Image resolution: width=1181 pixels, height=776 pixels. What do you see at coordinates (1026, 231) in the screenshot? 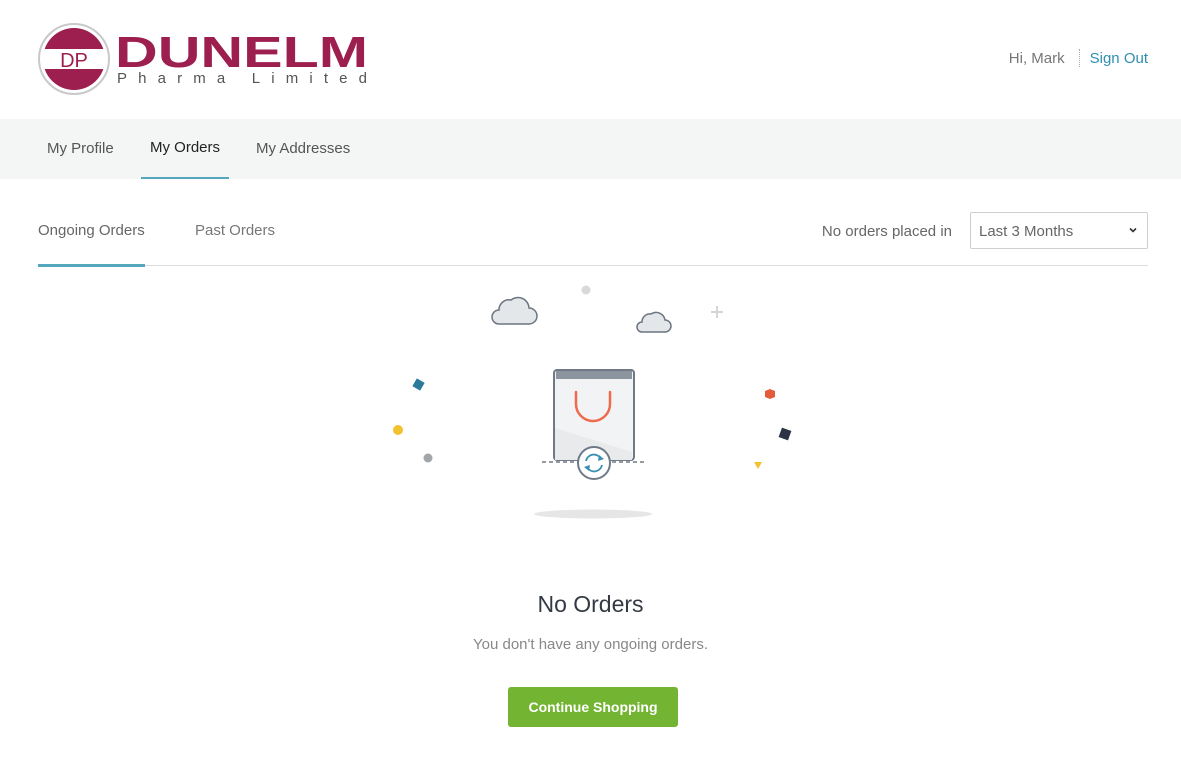
I see `period-select-value: Last 3 Months` at bounding box center [1026, 231].